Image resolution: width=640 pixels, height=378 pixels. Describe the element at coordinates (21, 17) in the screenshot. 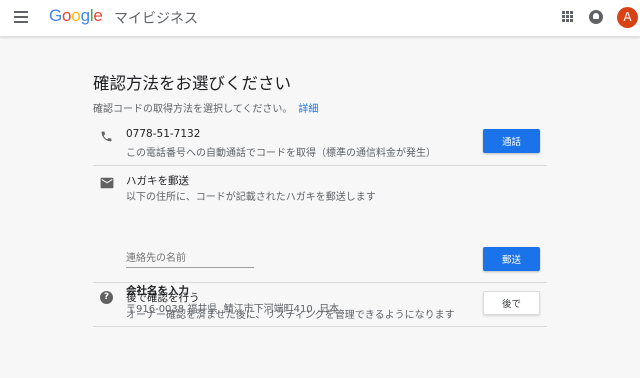

I see `hamburger-menu-icon` at that location.